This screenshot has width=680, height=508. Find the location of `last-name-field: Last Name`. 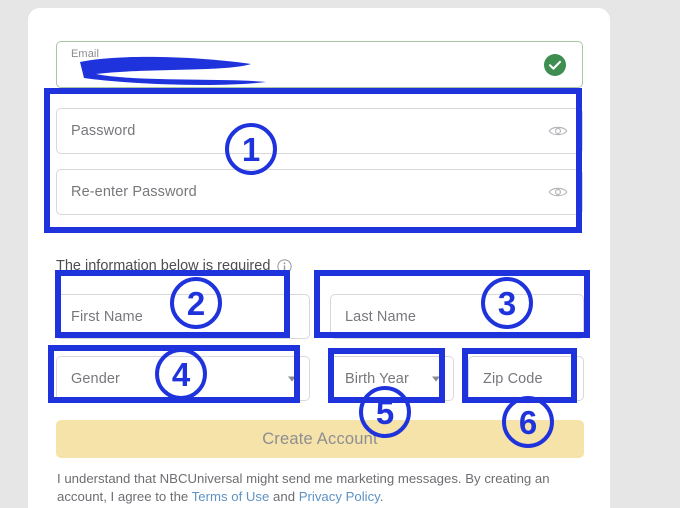

last-name-field: Last Name is located at coordinates (457, 316).